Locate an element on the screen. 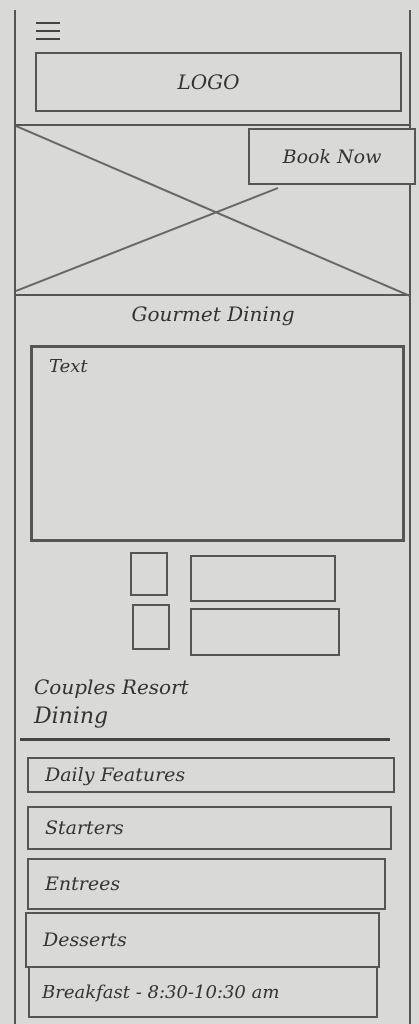 This screenshot has width=419, height=1024. text-placeholder: Text is located at coordinates (68, 366).